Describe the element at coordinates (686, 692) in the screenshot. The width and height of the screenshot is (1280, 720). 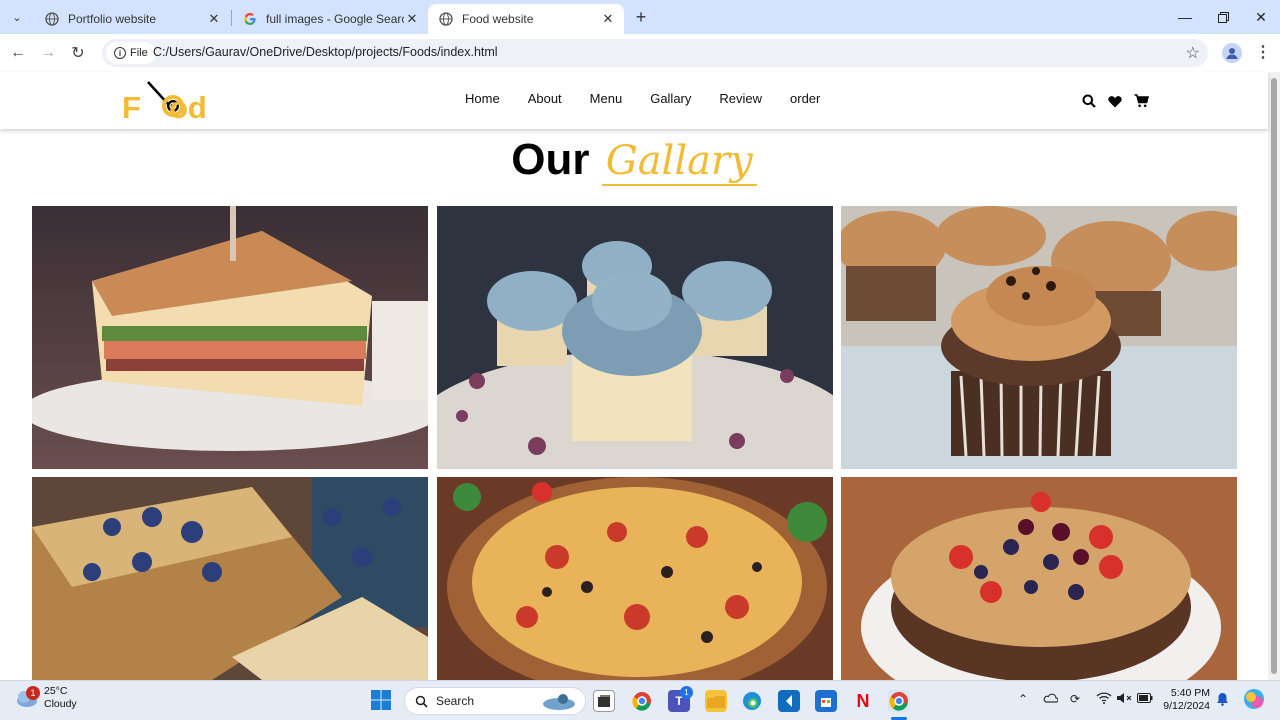
I see `teams-badge: 1` at that location.